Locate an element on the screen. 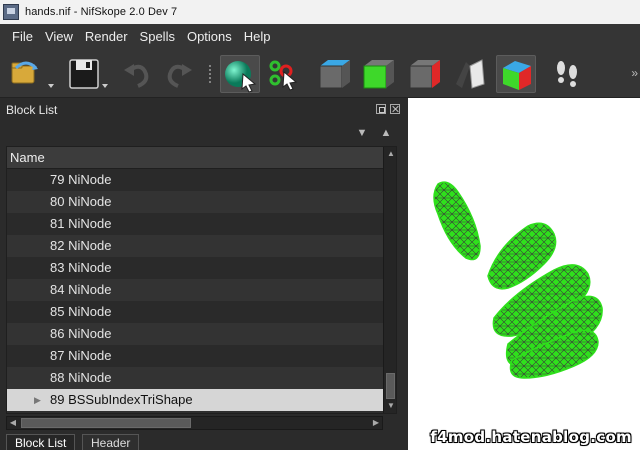  tree-row: ▶ 89 BSSubIndexTriShape is located at coordinates (195, 400).